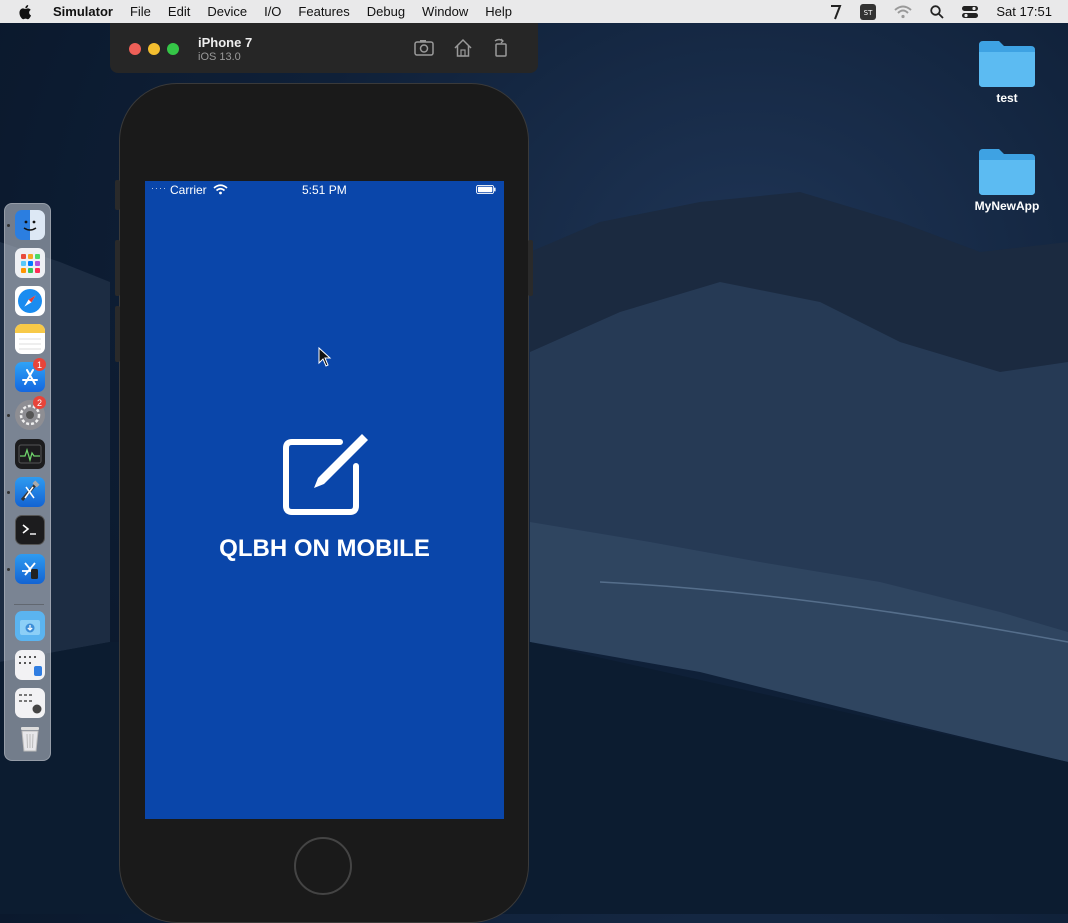 This screenshot has width=1068, height=923. Describe the element at coordinates (445, 11) in the screenshot. I see `menu-window: Window` at that location.